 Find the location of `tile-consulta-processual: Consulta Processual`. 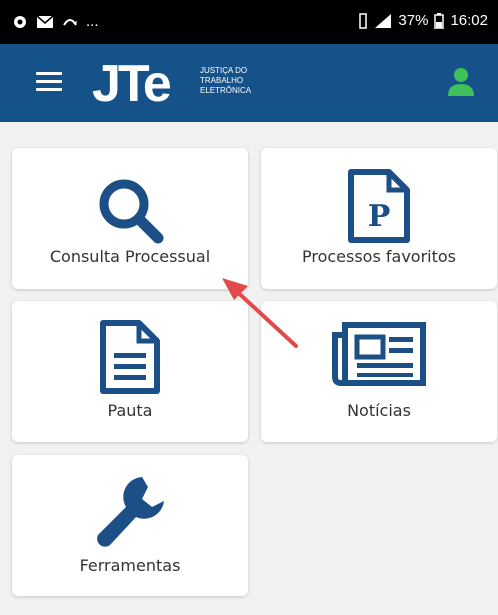

tile-consulta-processual: Consulta Processual is located at coordinates (130, 218).